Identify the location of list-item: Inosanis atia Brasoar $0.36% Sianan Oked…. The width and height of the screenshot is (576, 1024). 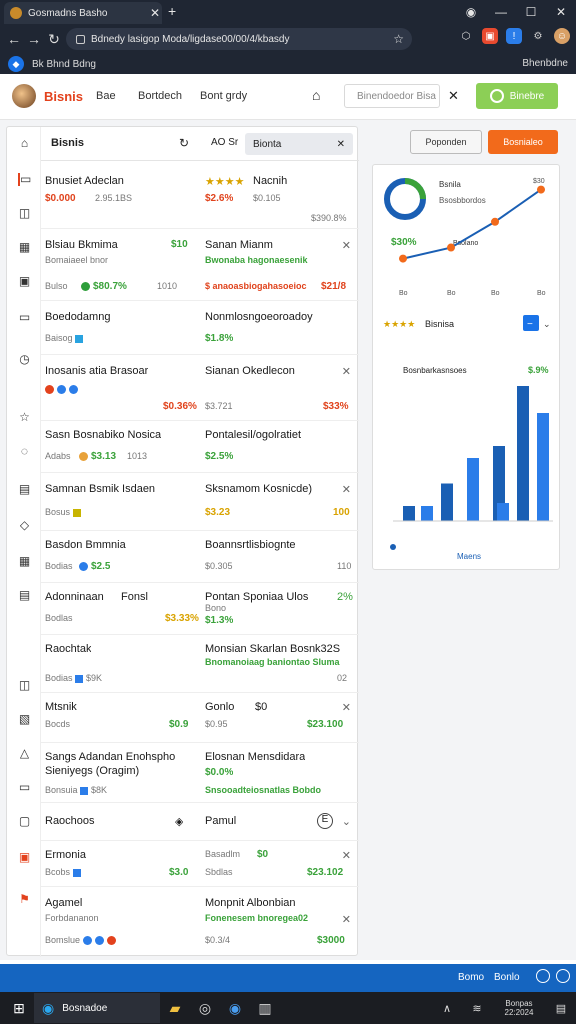
(200, 388).